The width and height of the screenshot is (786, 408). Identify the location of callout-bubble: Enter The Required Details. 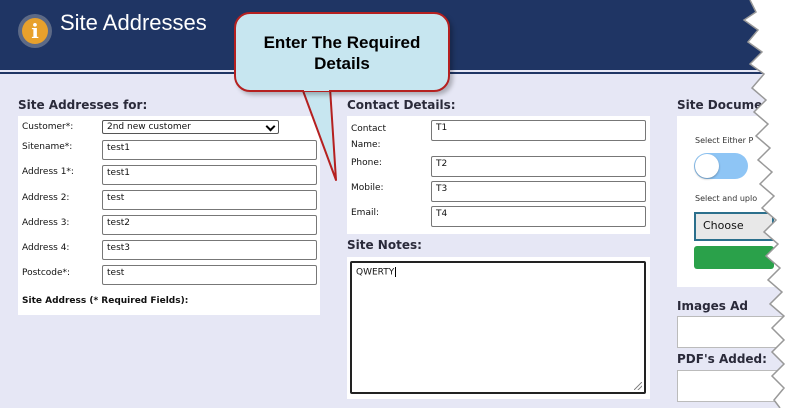
(342, 52).